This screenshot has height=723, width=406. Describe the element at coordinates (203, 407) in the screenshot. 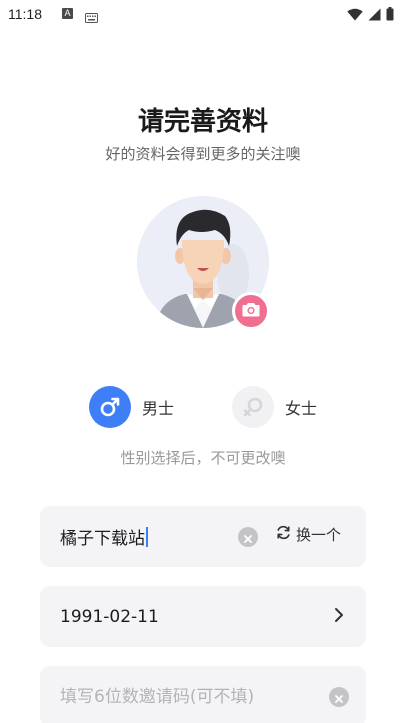

I see `gender-selector: 男士 女士` at that location.